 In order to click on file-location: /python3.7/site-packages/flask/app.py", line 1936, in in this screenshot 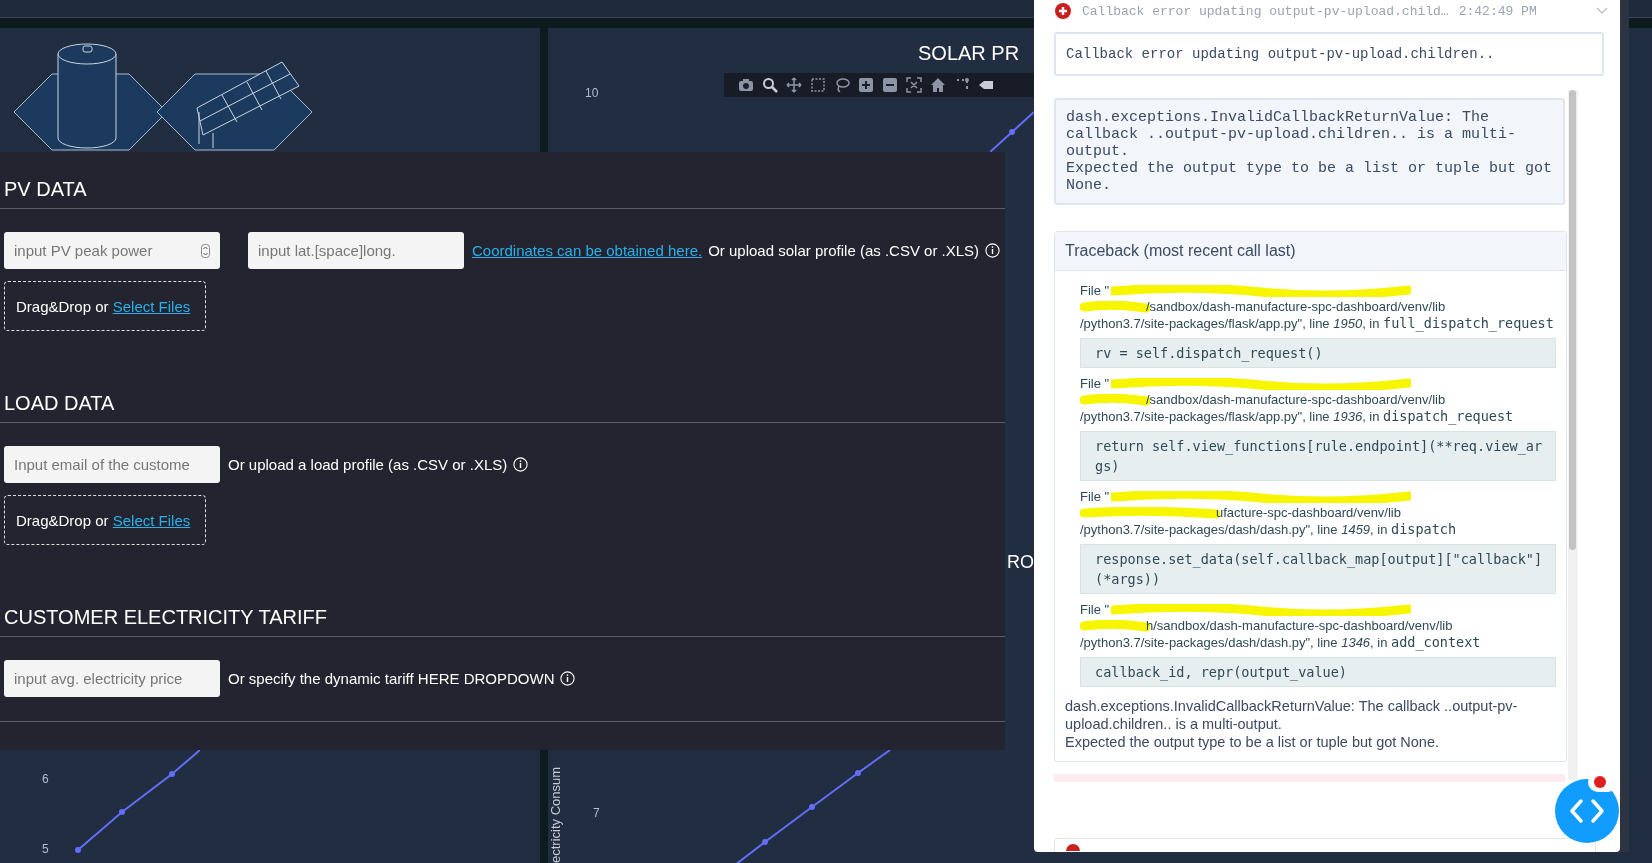, I will do `click(1230, 416)`.